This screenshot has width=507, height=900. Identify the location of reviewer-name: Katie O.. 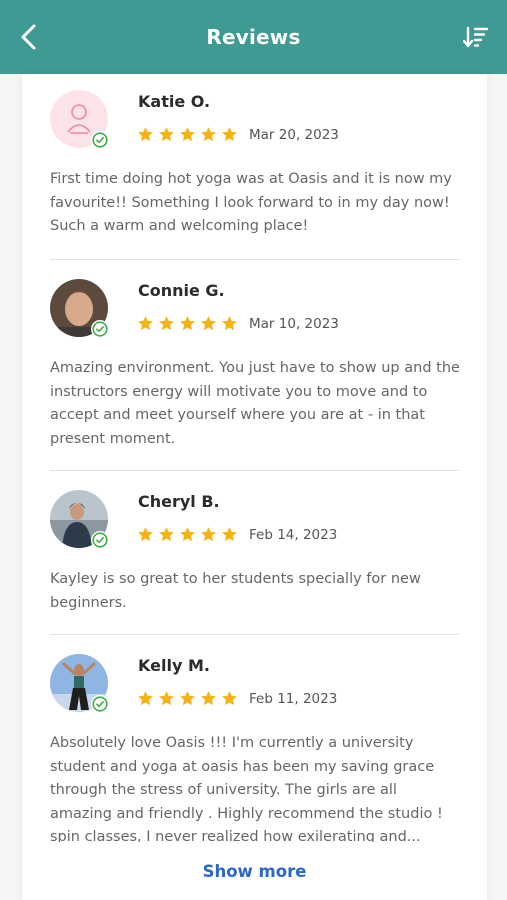
(174, 101).